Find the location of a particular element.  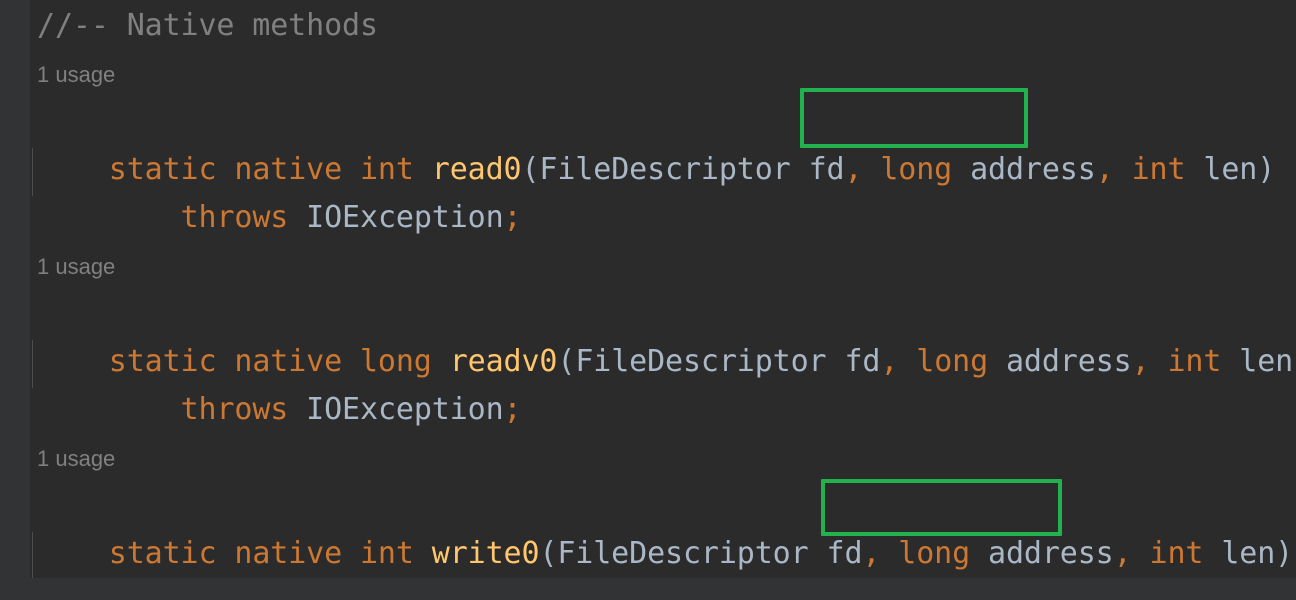

editor-gutter is located at coordinates (15, 289).